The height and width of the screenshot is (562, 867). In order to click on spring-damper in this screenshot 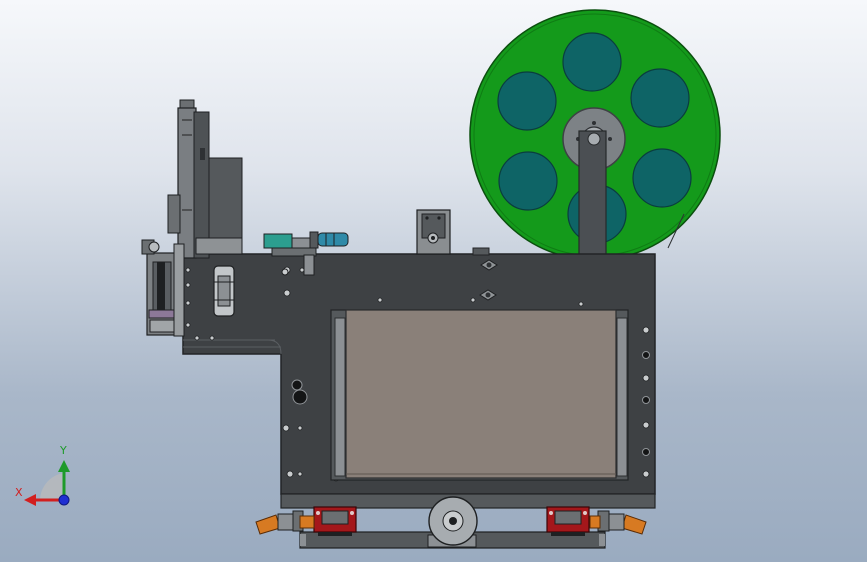, I will do `click(224, 291)`.